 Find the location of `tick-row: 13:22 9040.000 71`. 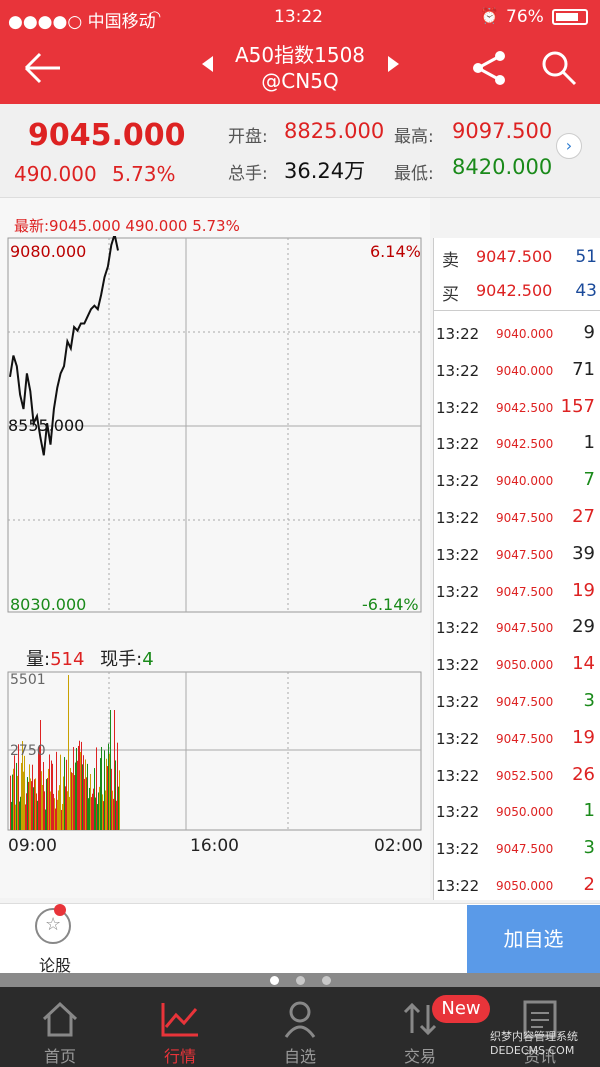

tick-row: 13:22 9040.000 71 is located at coordinates (517, 373).